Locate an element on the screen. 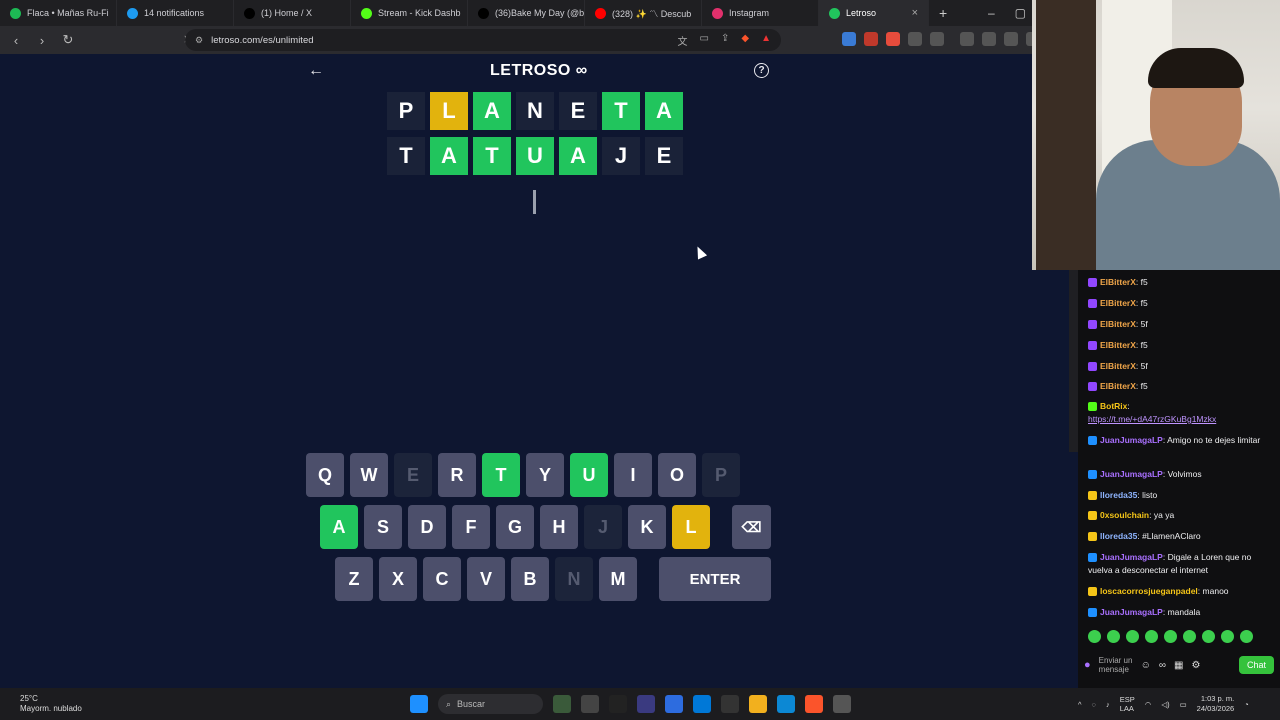 The width and height of the screenshot is (1280, 720). minimize-icon: – is located at coordinates (991, 13).